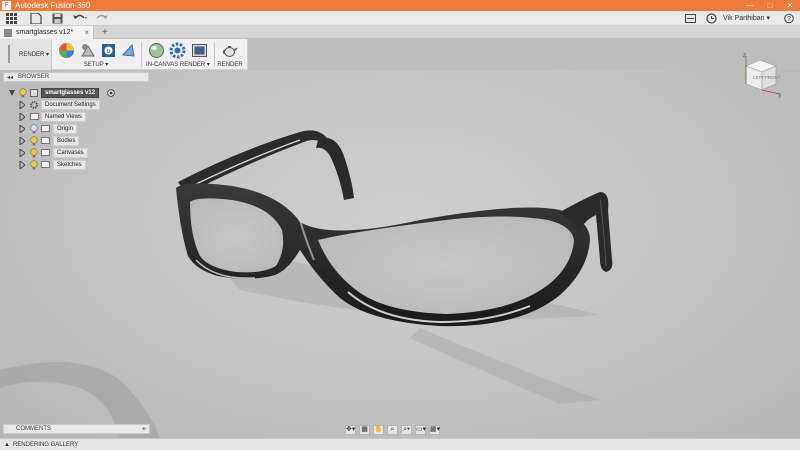 The height and width of the screenshot is (450, 800). Describe the element at coordinates (690, 18) in the screenshot. I see `job-status-icon` at that location.